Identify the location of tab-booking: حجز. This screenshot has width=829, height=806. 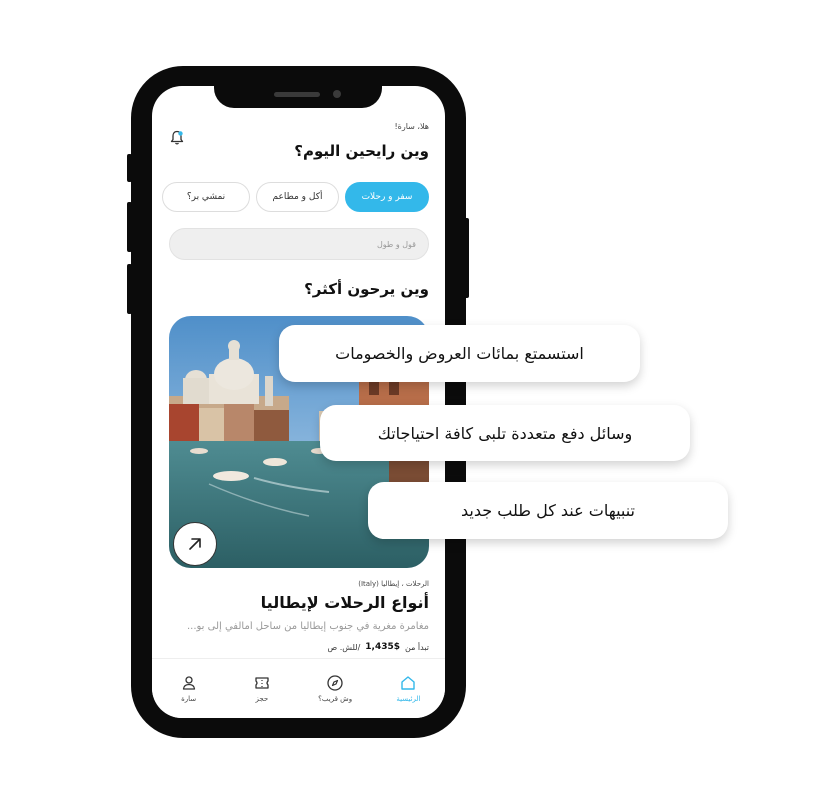
(261, 688).